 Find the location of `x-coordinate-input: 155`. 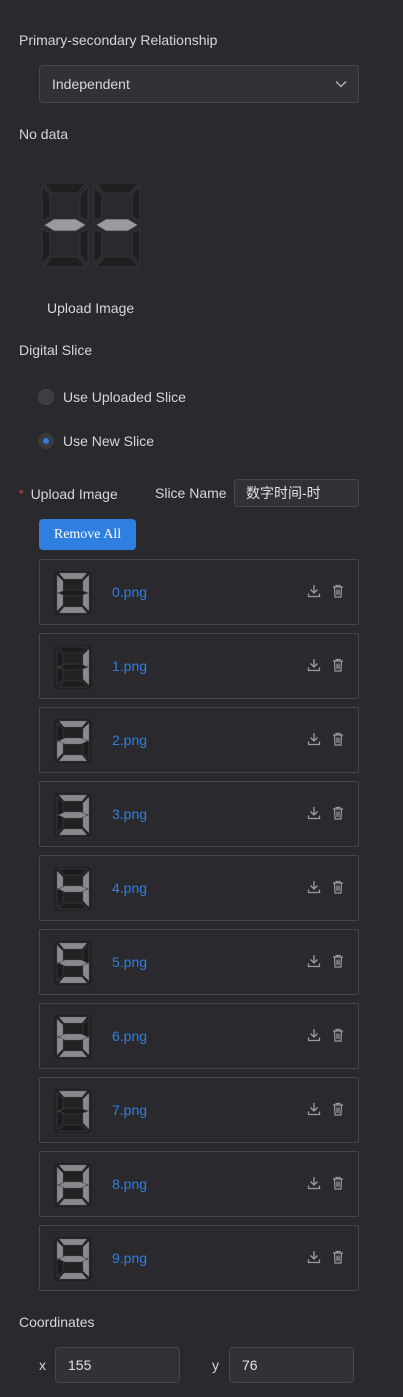

x-coordinate-input: 155 is located at coordinates (117, 1365).